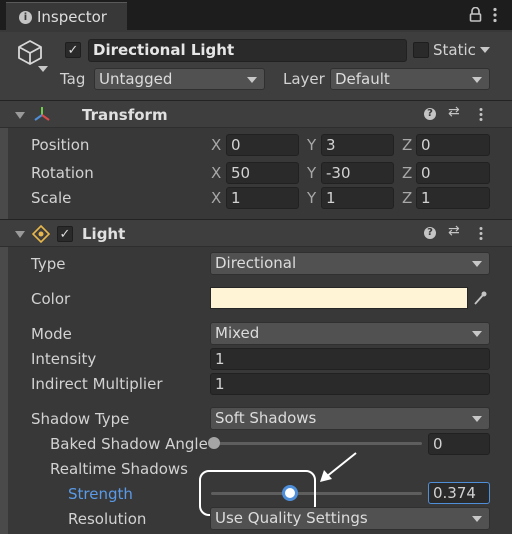 The image size is (512, 534). Describe the element at coordinates (357, 173) in the screenshot. I see `rotation-y-field: -30` at that location.